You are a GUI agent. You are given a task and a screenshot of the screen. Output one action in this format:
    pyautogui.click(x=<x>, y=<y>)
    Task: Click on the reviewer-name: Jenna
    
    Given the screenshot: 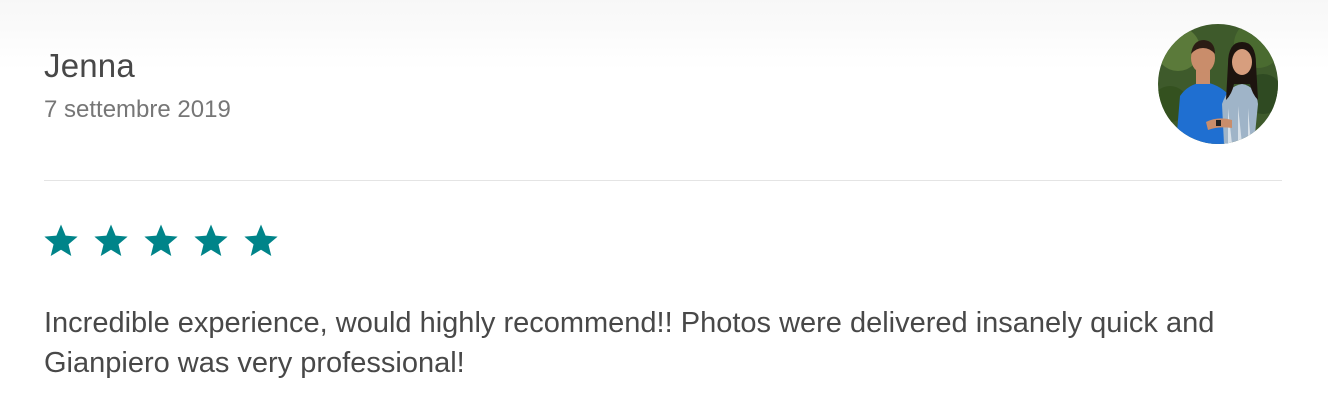 What is the action you would take?
    pyautogui.click(x=89, y=65)
    